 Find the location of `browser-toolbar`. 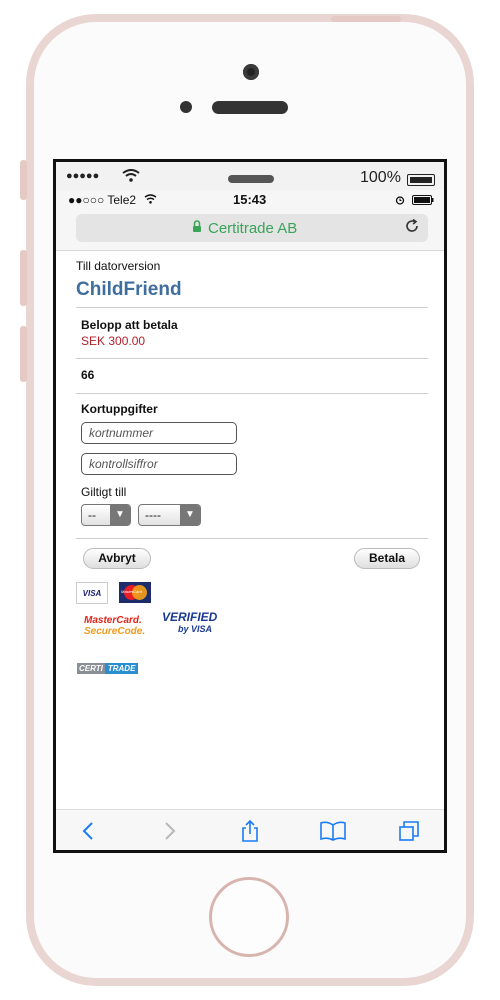

browser-toolbar is located at coordinates (250, 829).